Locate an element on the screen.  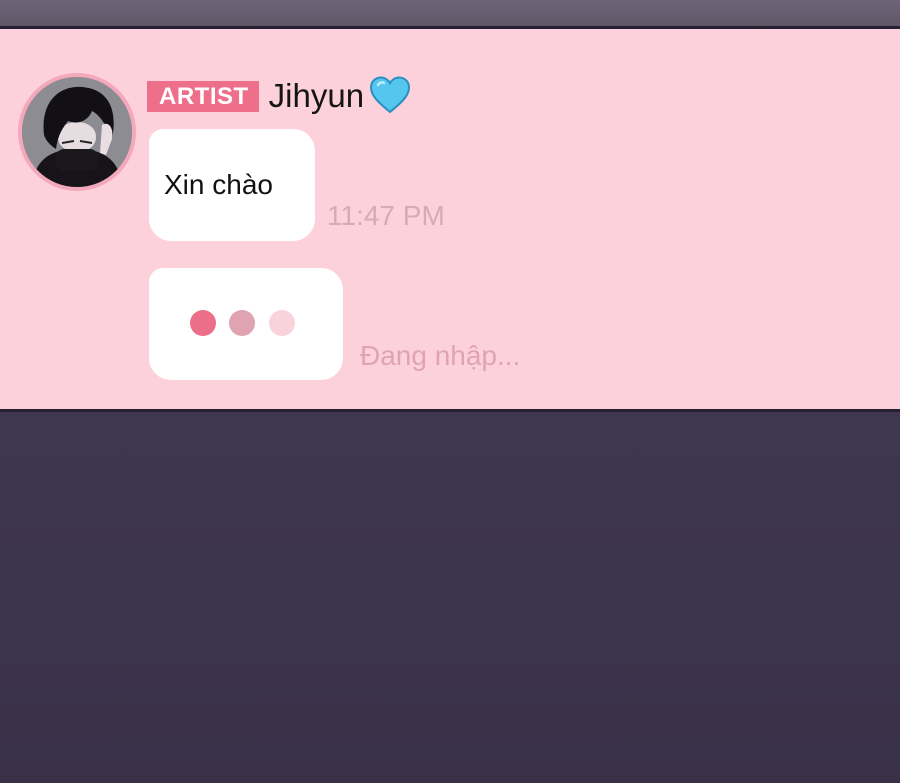
message-timestamp: 11:47 PM is located at coordinates (386, 215).